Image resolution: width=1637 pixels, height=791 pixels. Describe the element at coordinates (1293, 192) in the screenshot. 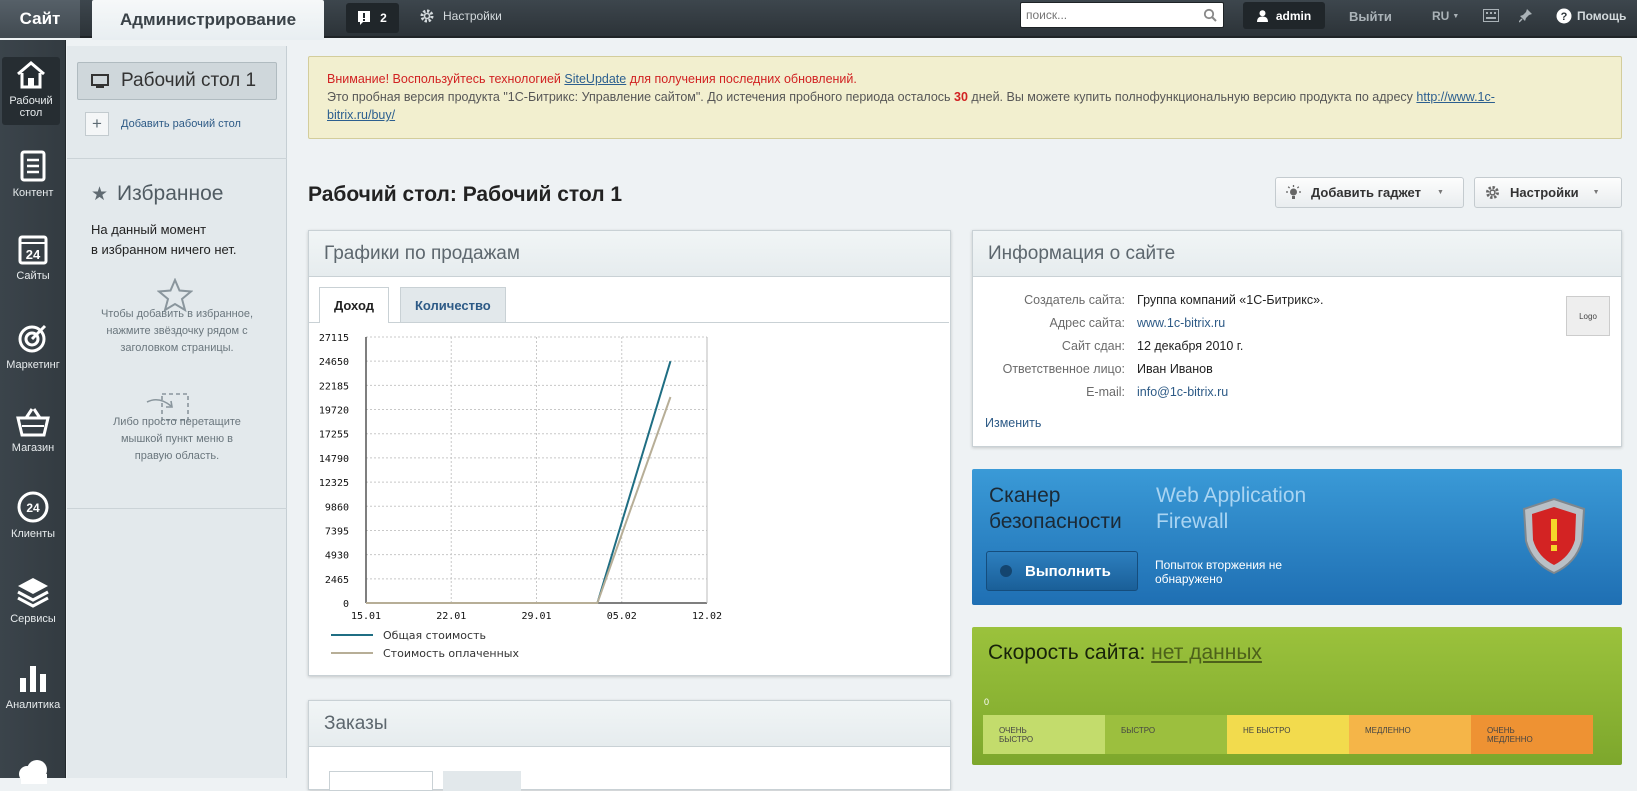

I see `lightbulb-icon` at that location.